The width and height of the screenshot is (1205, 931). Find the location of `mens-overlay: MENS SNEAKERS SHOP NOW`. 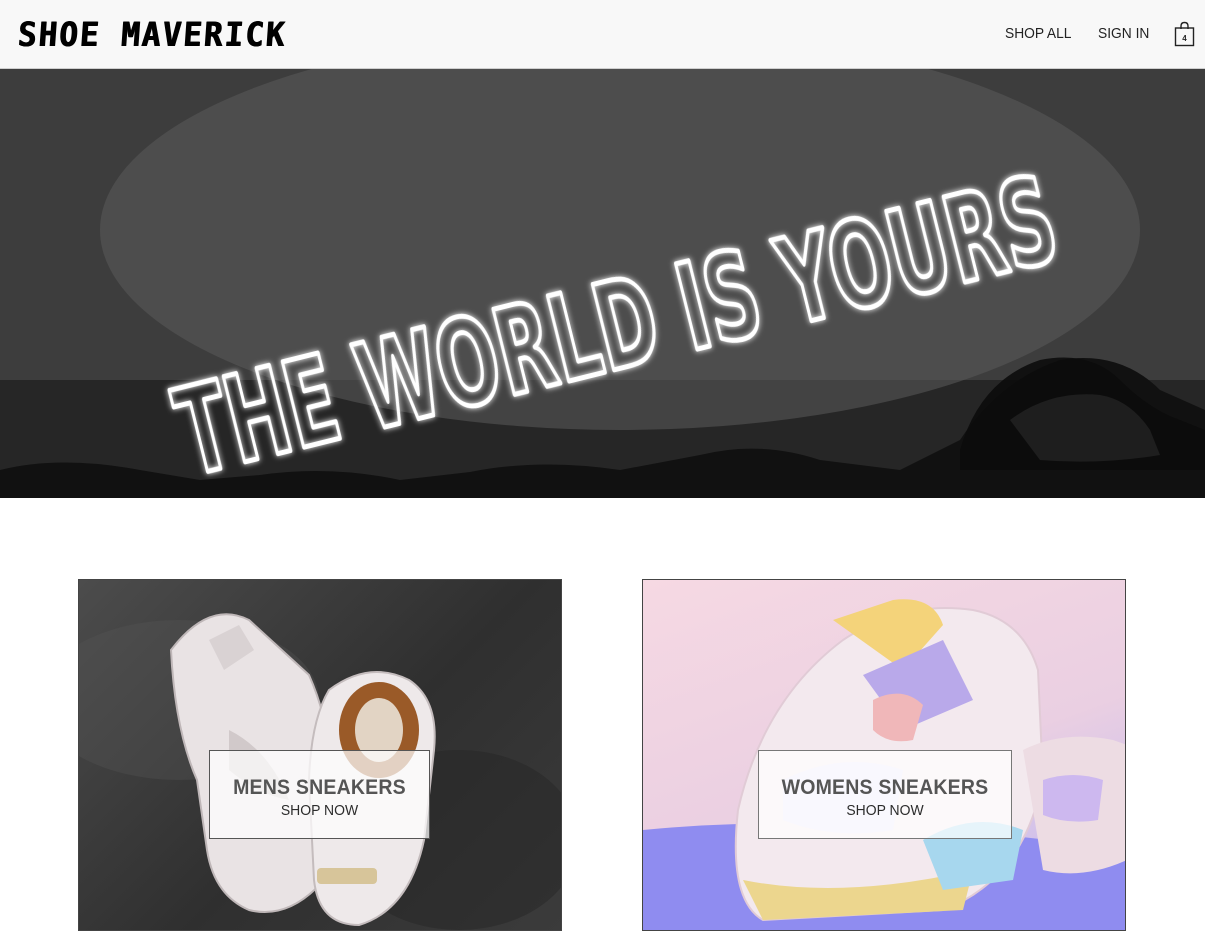

mens-overlay: MENS SNEAKERS SHOP NOW is located at coordinates (319, 794).